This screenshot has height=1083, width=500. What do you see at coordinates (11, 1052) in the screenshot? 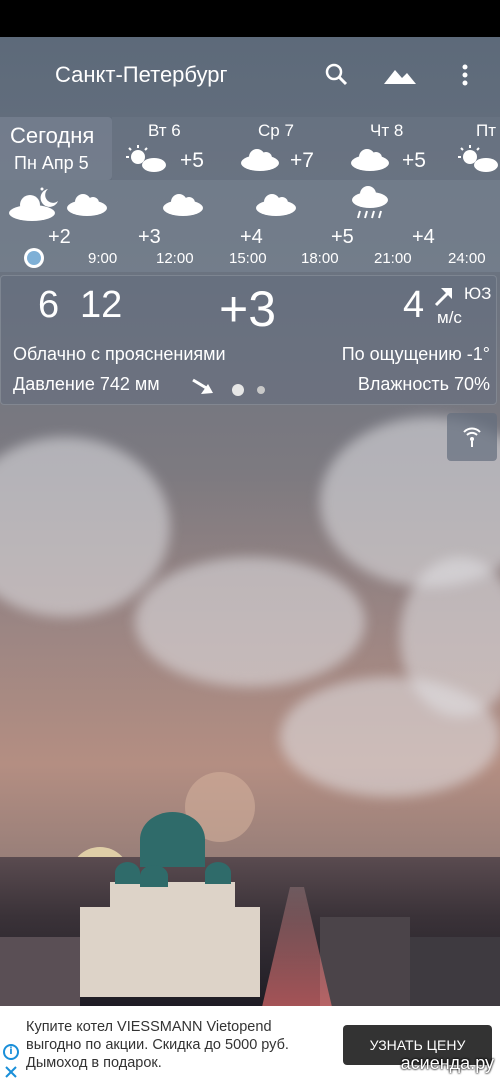
I see `ad-info-icon: i` at bounding box center [11, 1052].